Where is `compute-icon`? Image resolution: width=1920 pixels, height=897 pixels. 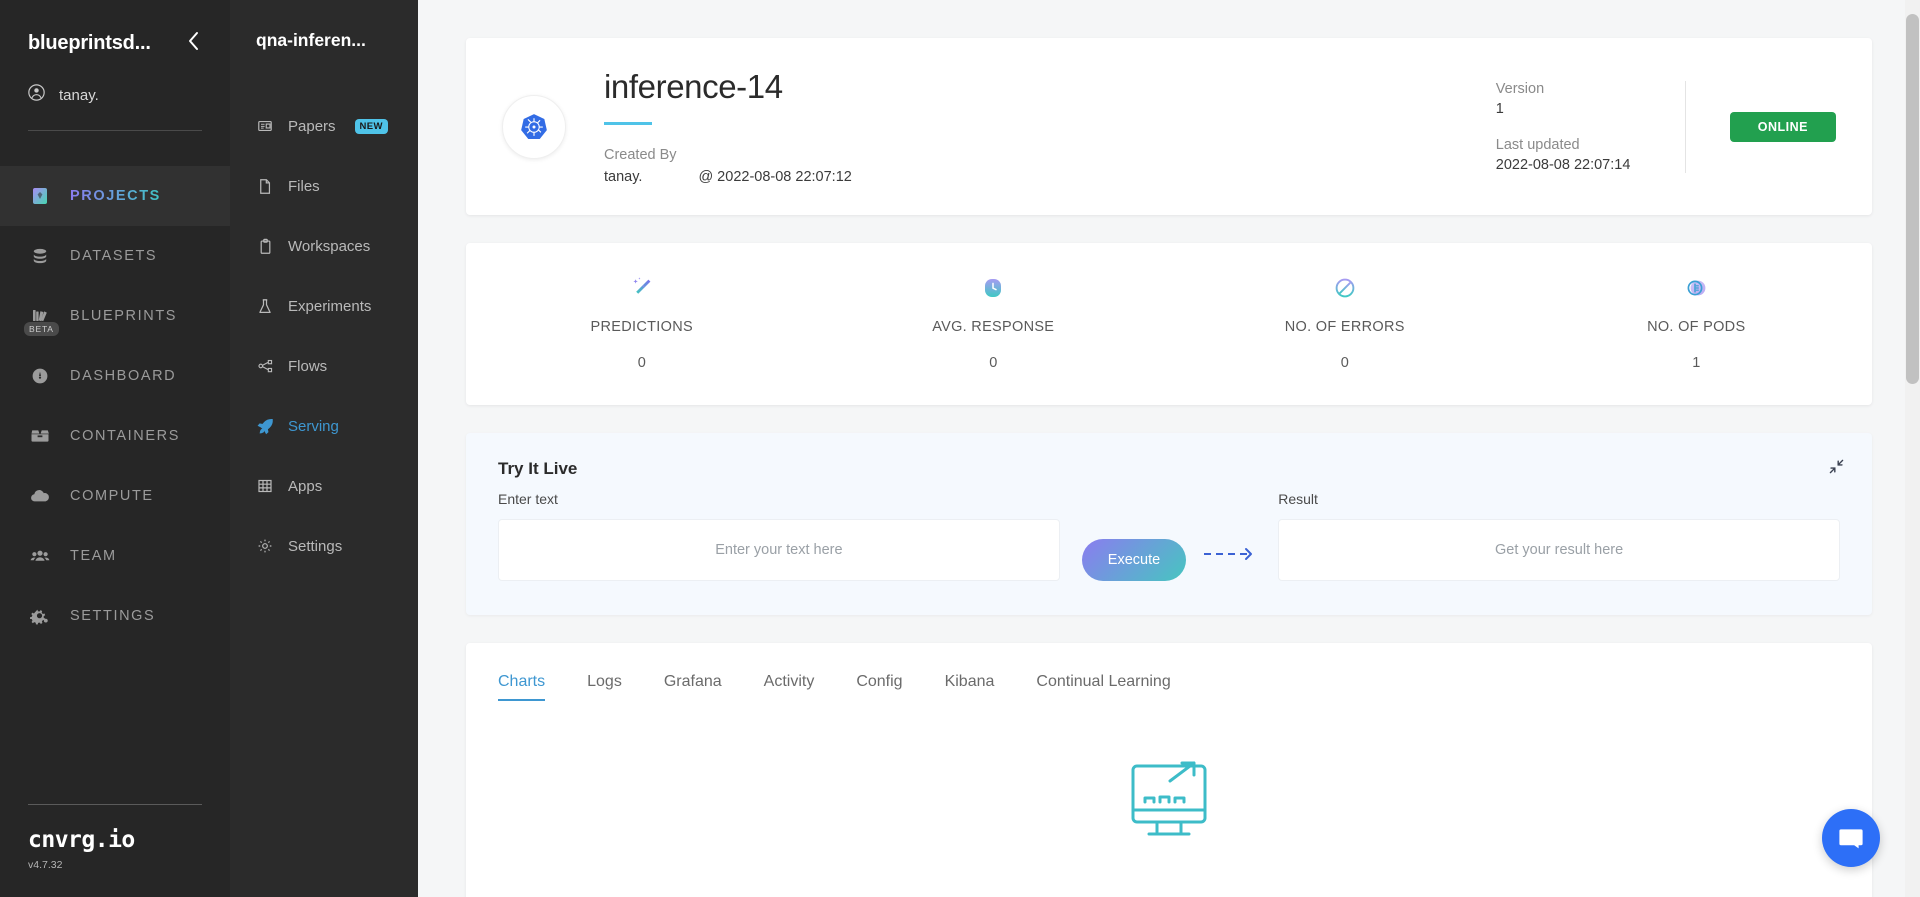 compute-icon is located at coordinates (40, 496).